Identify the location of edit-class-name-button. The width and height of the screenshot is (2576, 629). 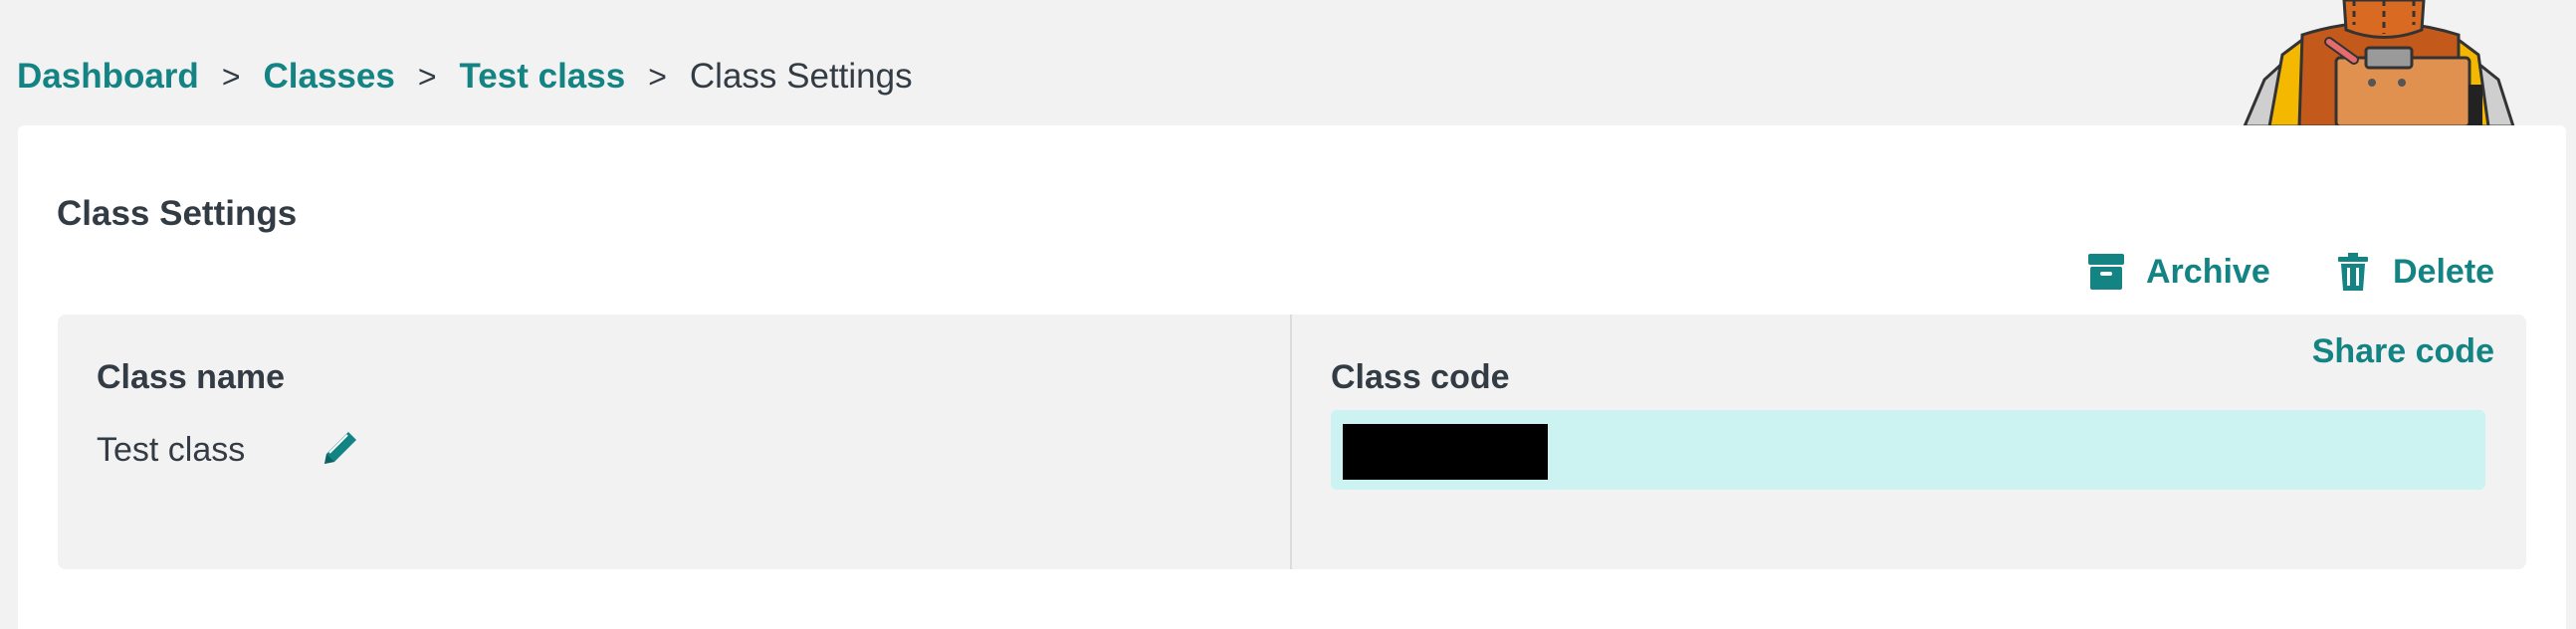
(340, 448).